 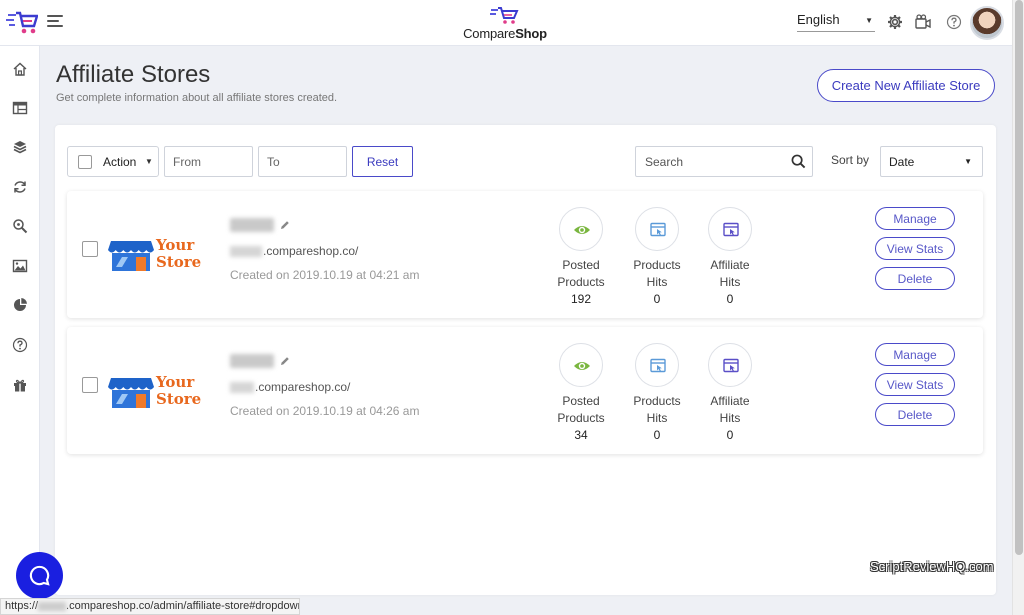 I want to click on home-icon, so click(x=20, y=69).